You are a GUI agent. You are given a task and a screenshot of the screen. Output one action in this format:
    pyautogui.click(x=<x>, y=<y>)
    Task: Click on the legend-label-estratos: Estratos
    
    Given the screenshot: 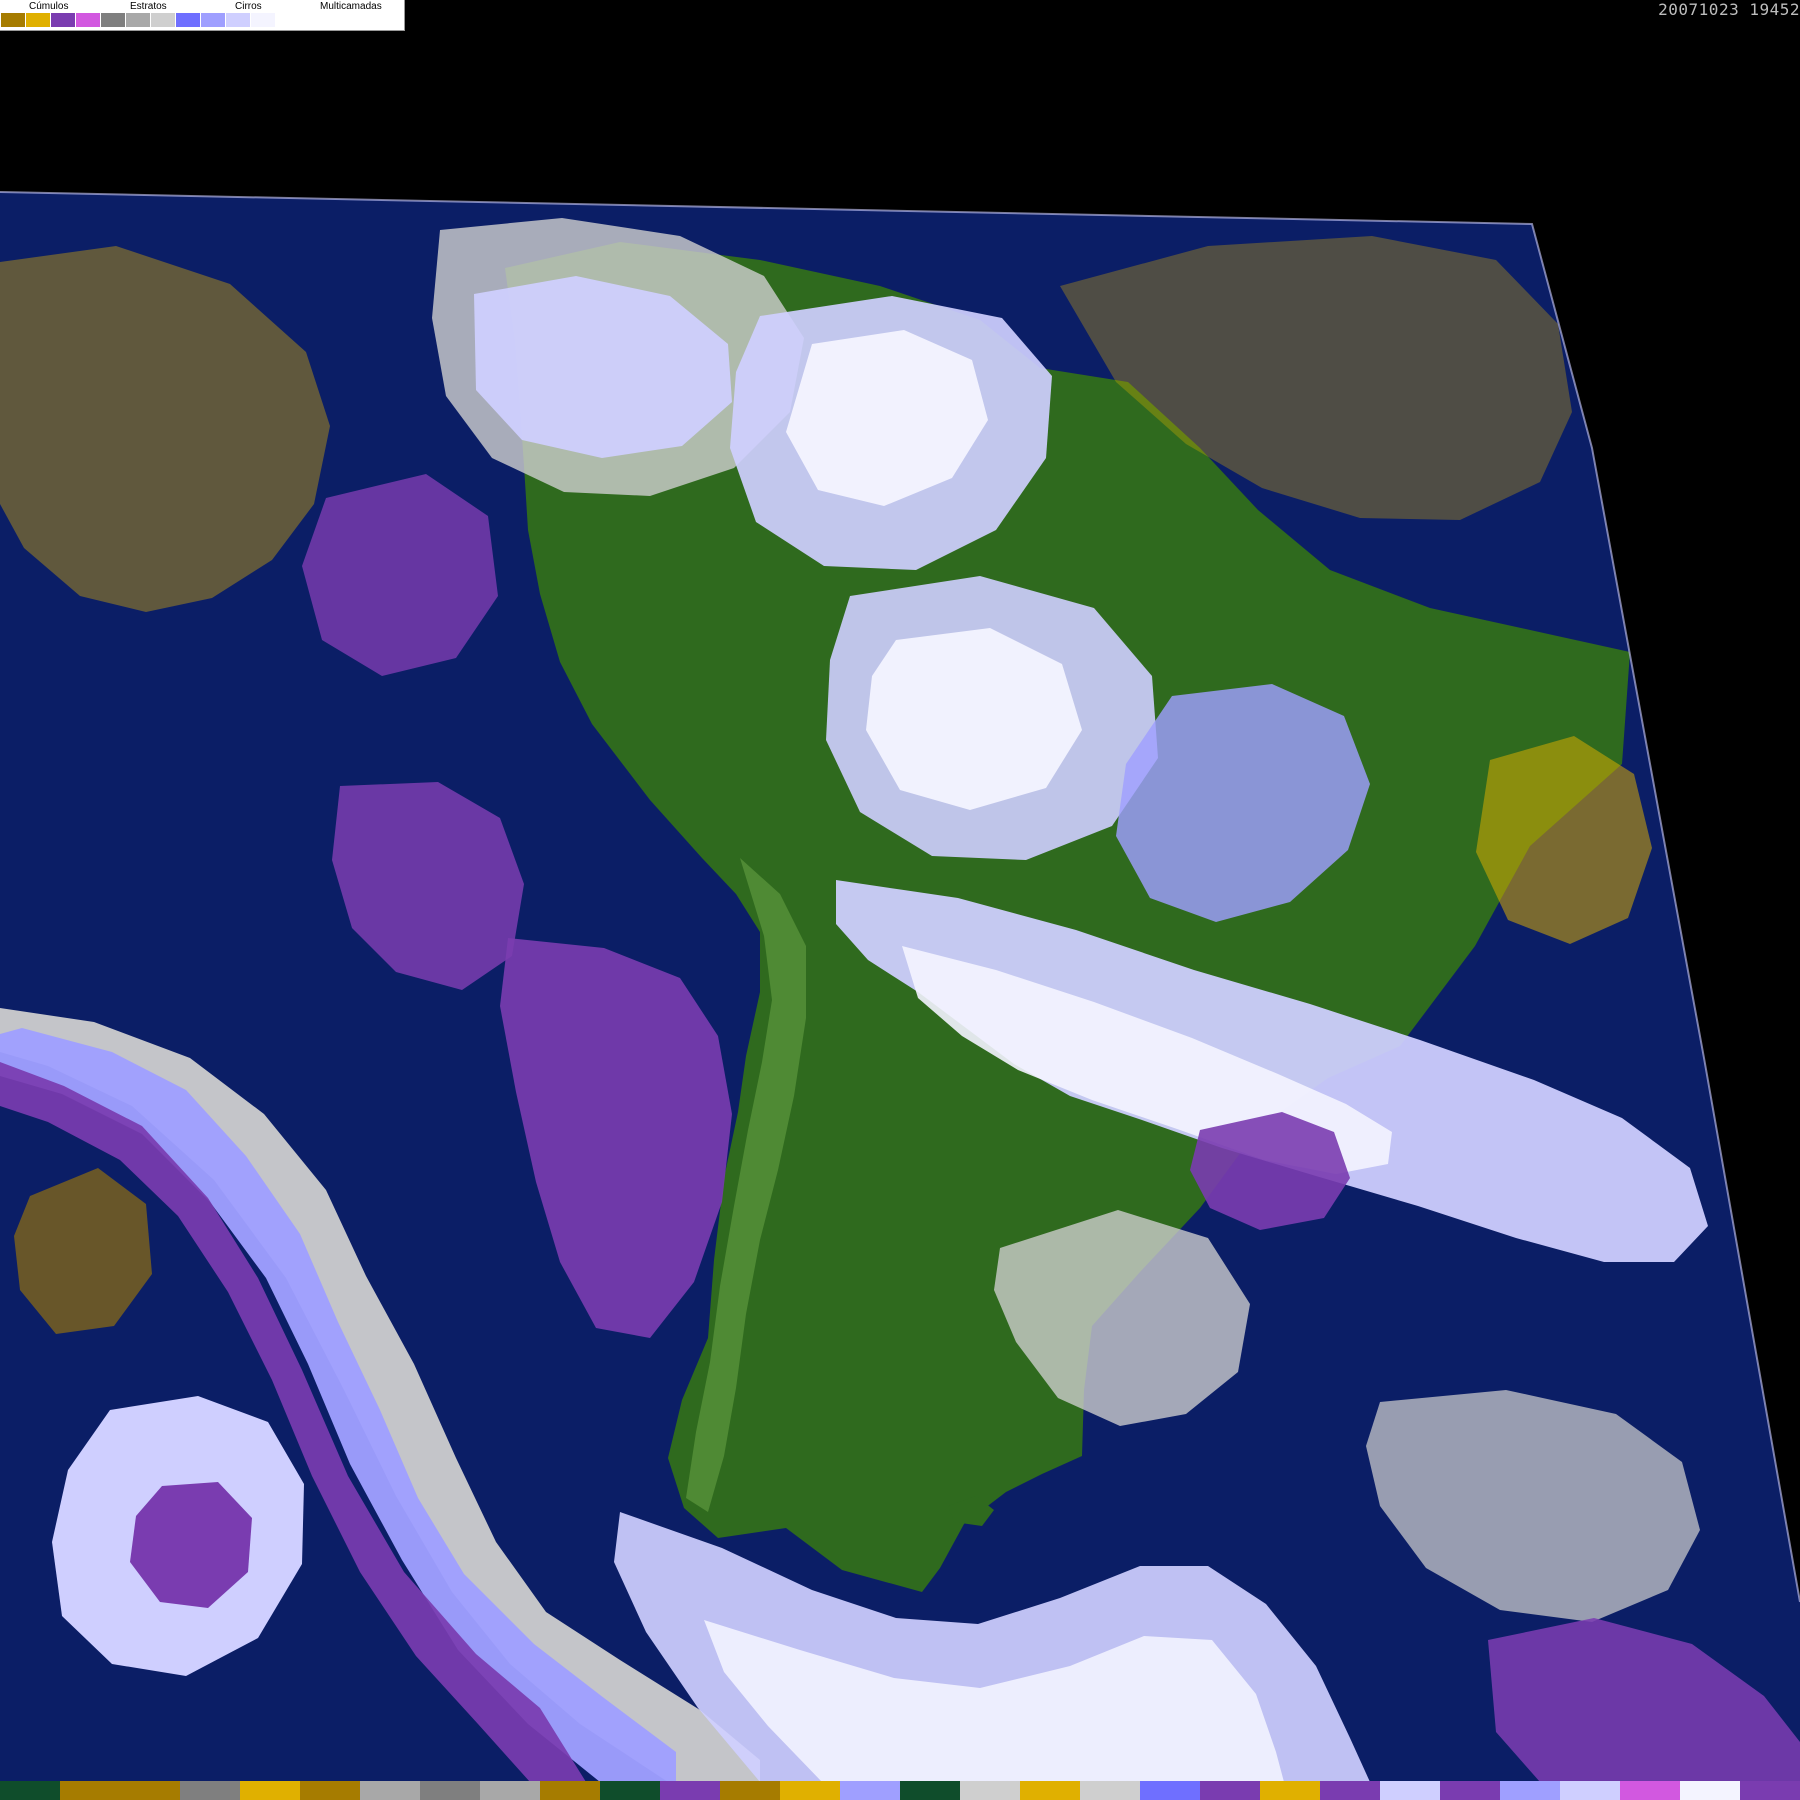 What is the action you would take?
    pyautogui.click(x=148, y=6)
    